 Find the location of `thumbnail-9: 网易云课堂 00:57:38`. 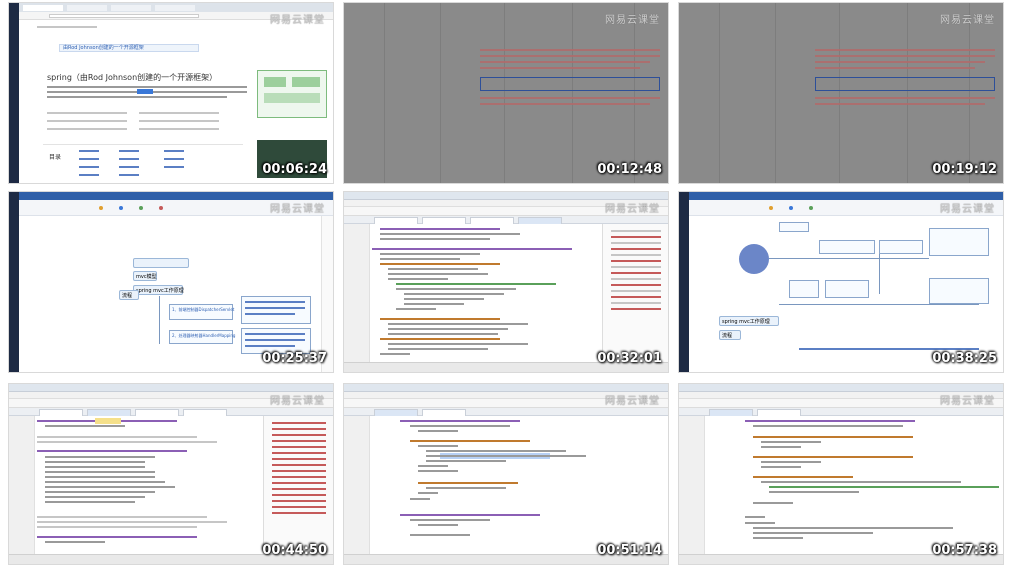

thumbnail-9: 网易云课堂 00:57:38 is located at coordinates (841, 474).